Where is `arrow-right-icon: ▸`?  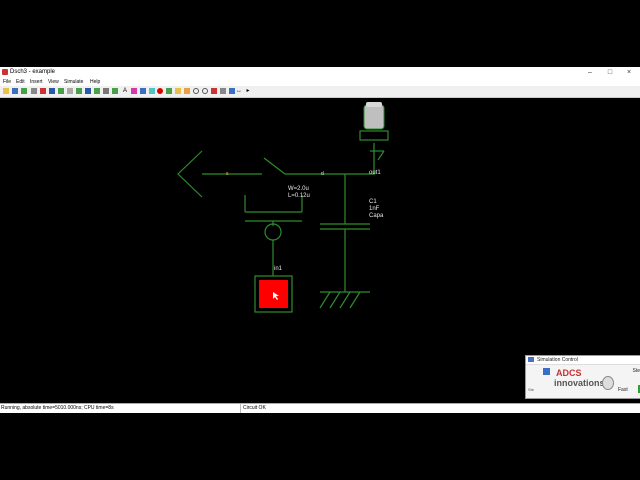 arrow-right-icon: ▸ is located at coordinates (248, 91).